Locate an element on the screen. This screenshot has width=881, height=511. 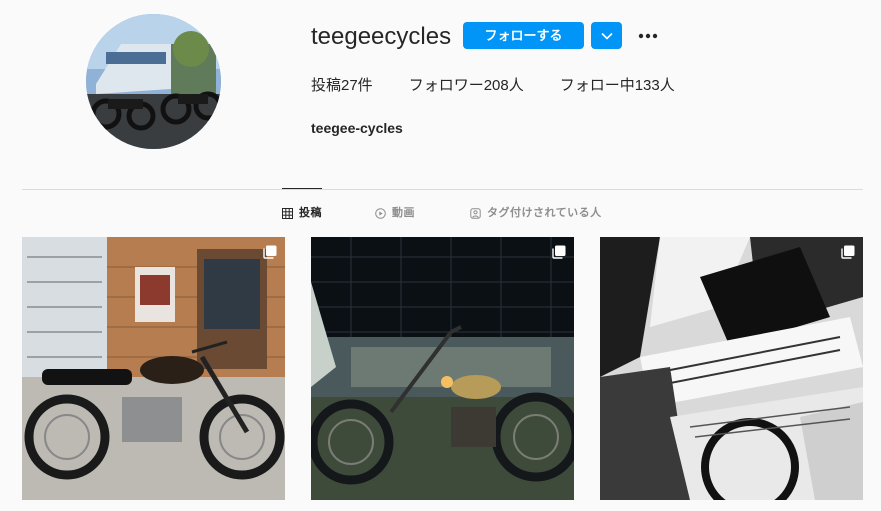
more-options-button is located at coordinates (648, 35).